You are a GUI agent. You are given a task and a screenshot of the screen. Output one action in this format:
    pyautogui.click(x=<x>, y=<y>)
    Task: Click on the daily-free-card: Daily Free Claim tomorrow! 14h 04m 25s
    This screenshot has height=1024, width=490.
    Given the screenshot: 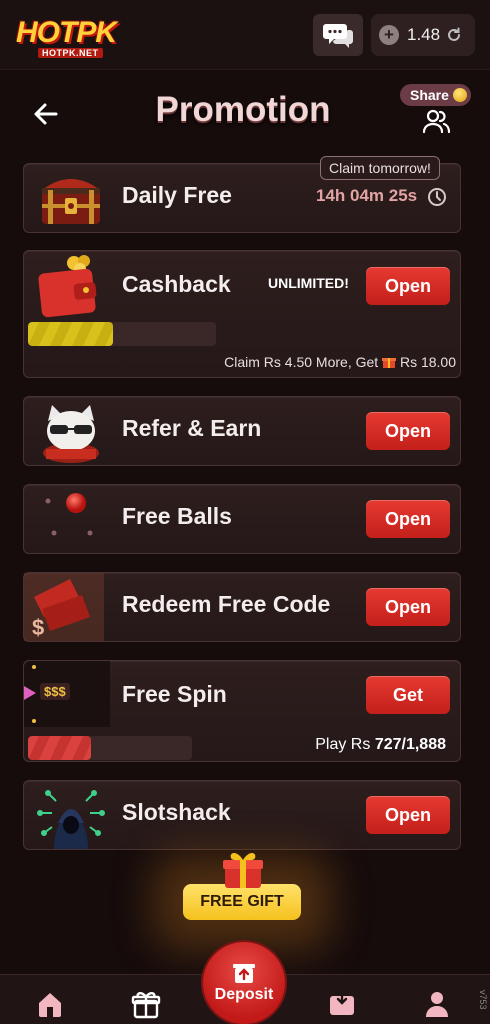 What is the action you would take?
    pyautogui.click(x=242, y=194)
    